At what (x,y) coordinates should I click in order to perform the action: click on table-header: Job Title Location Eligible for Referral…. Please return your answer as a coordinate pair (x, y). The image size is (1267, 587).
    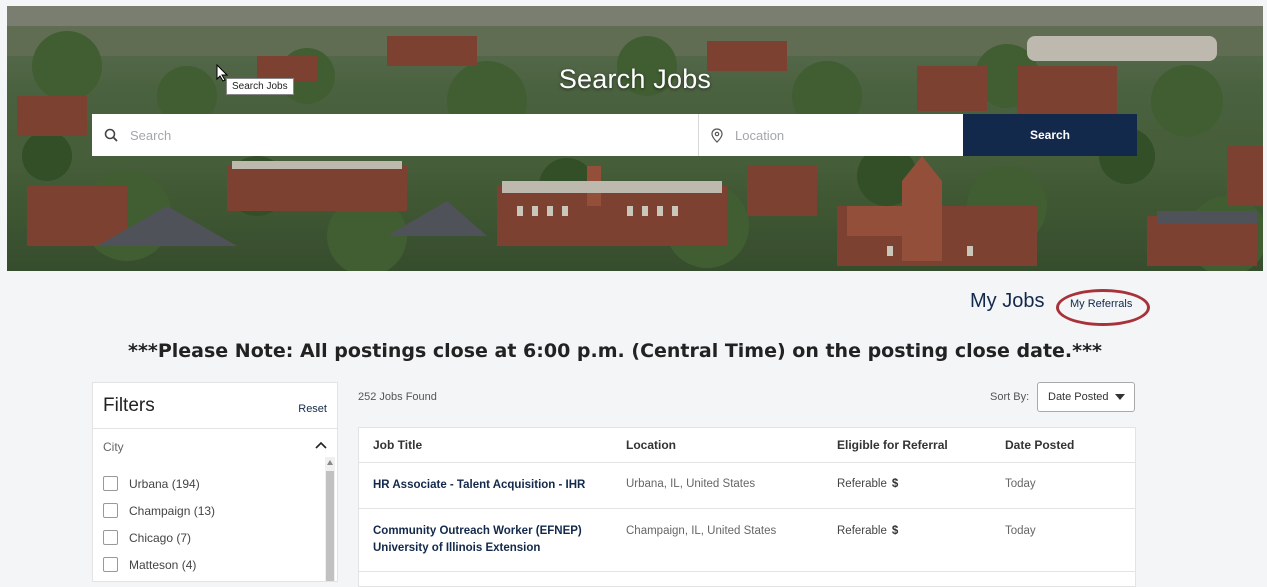
    Looking at the image, I should click on (747, 445).